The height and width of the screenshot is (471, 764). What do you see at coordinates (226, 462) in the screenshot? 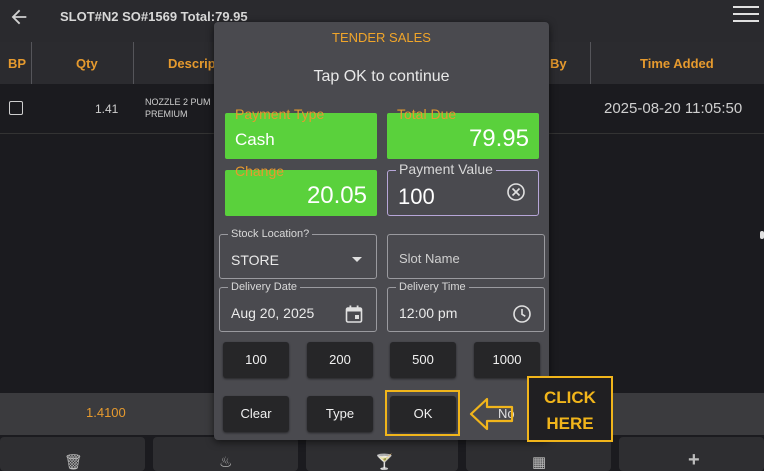
I see `bowl-icon: ♨` at bounding box center [226, 462].